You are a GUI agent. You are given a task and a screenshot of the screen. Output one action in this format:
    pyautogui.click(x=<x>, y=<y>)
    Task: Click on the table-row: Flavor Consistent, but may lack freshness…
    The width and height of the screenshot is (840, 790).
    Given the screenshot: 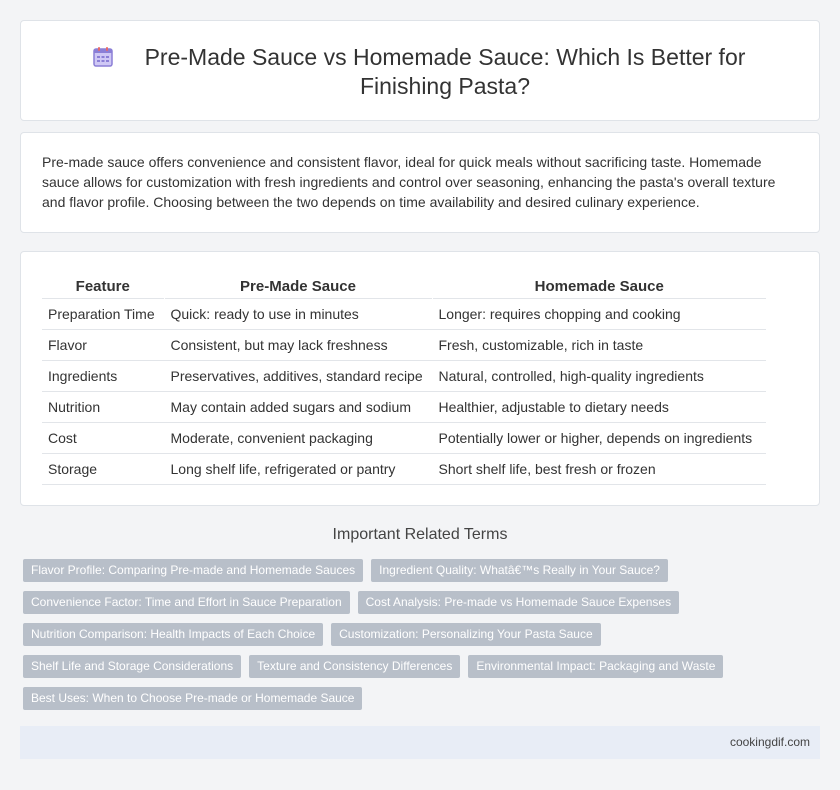 What is the action you would take?
    pyautogui.click(x=404, y=344)
    